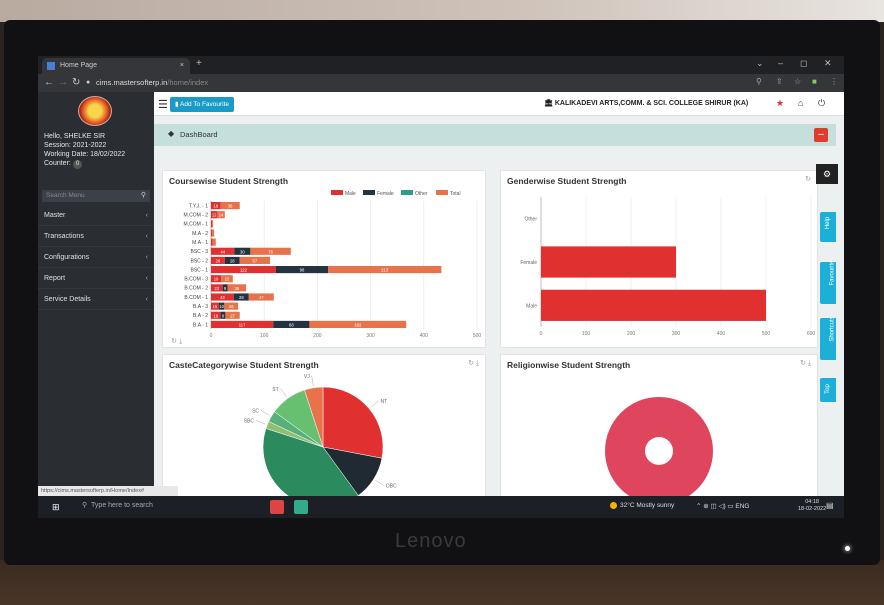  What do you see at coordinates (821, 103) in the screenshot?
I see `power-icon: ⏻` at bounding box center [821, 103].